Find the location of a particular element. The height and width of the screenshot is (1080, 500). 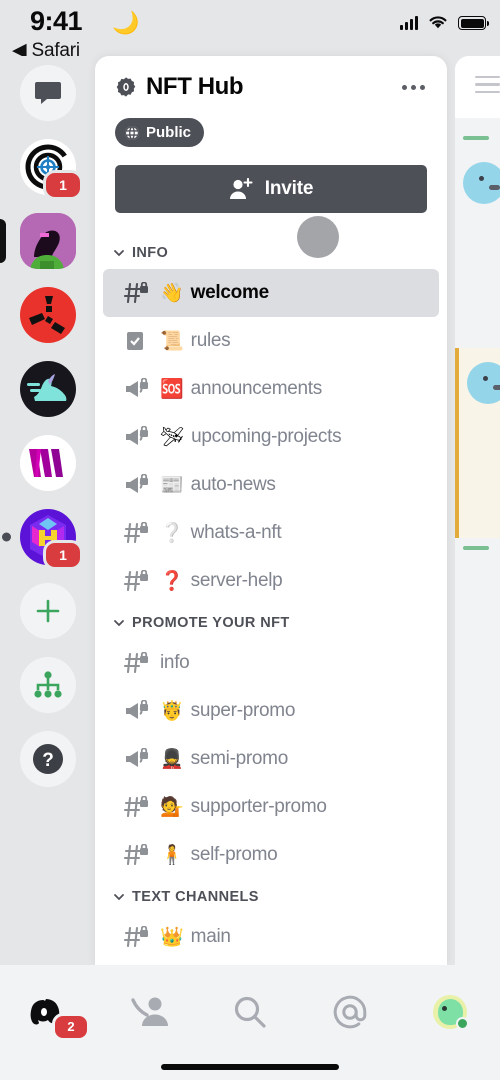

channel-name: info is located at coordinates (175, 662).